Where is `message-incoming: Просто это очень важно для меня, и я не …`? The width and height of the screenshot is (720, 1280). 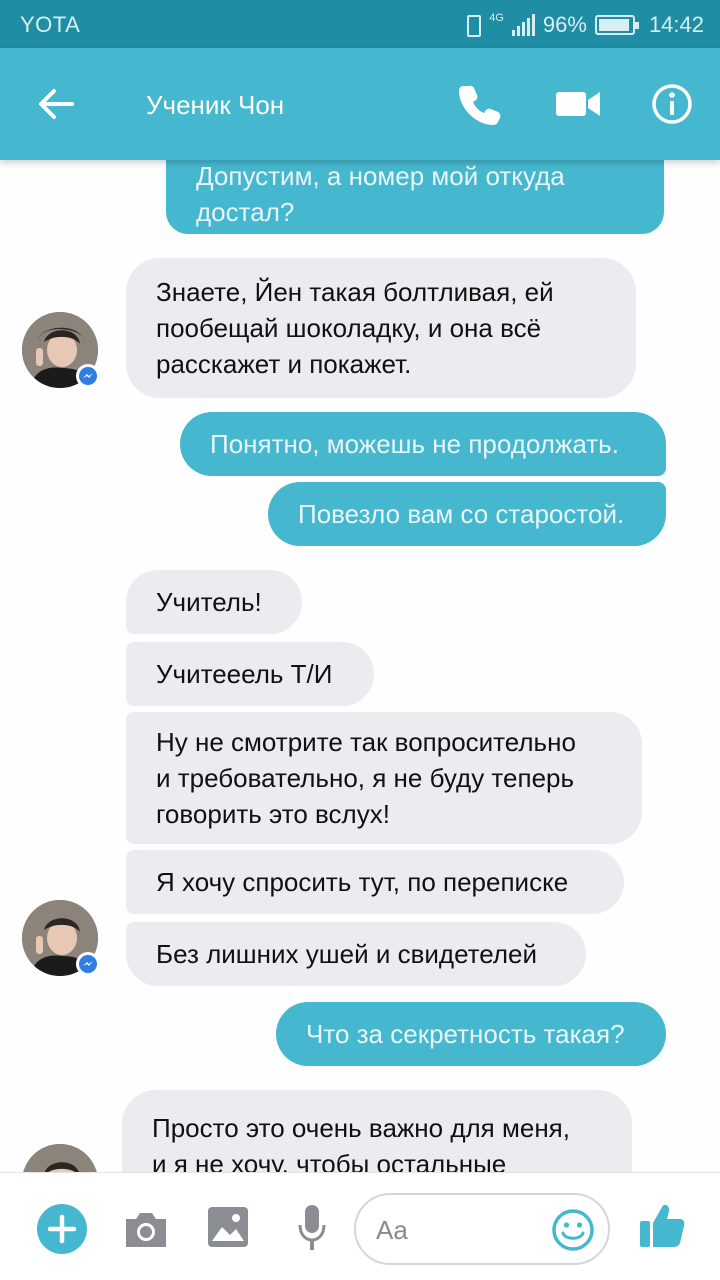 message-incoming: Просто это очень важно для меня, и я не … is located at coordinates (377, 1131).